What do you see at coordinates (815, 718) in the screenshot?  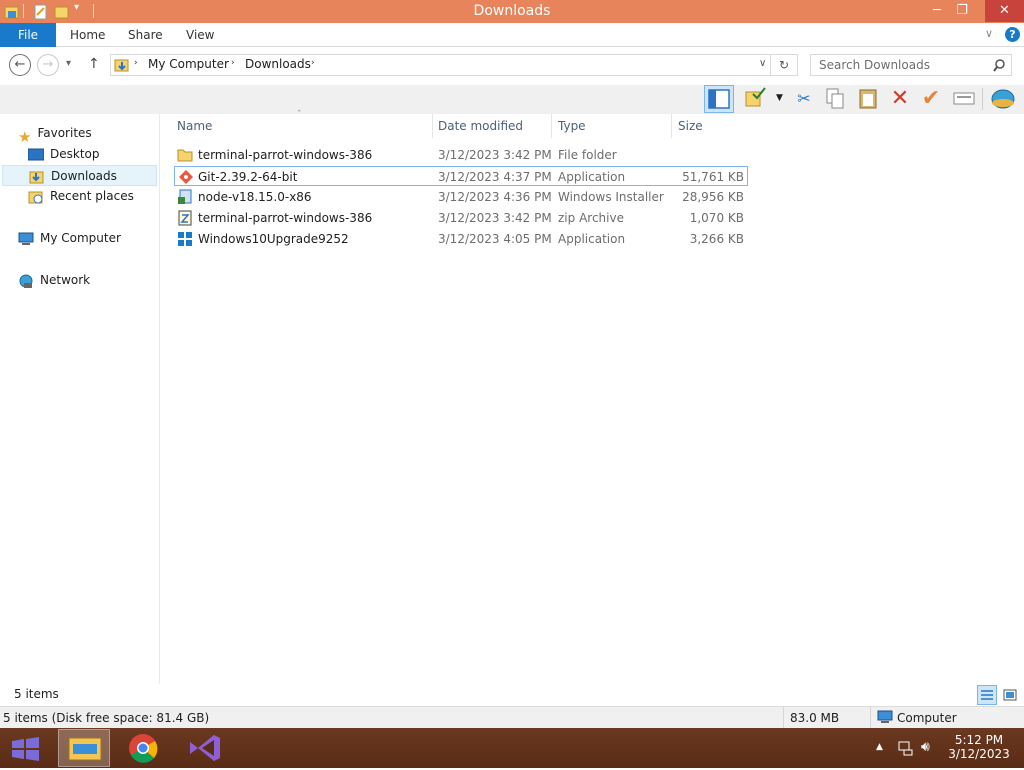 I see `selection-size: 83.0 MB` at bounding box center [815, 718].